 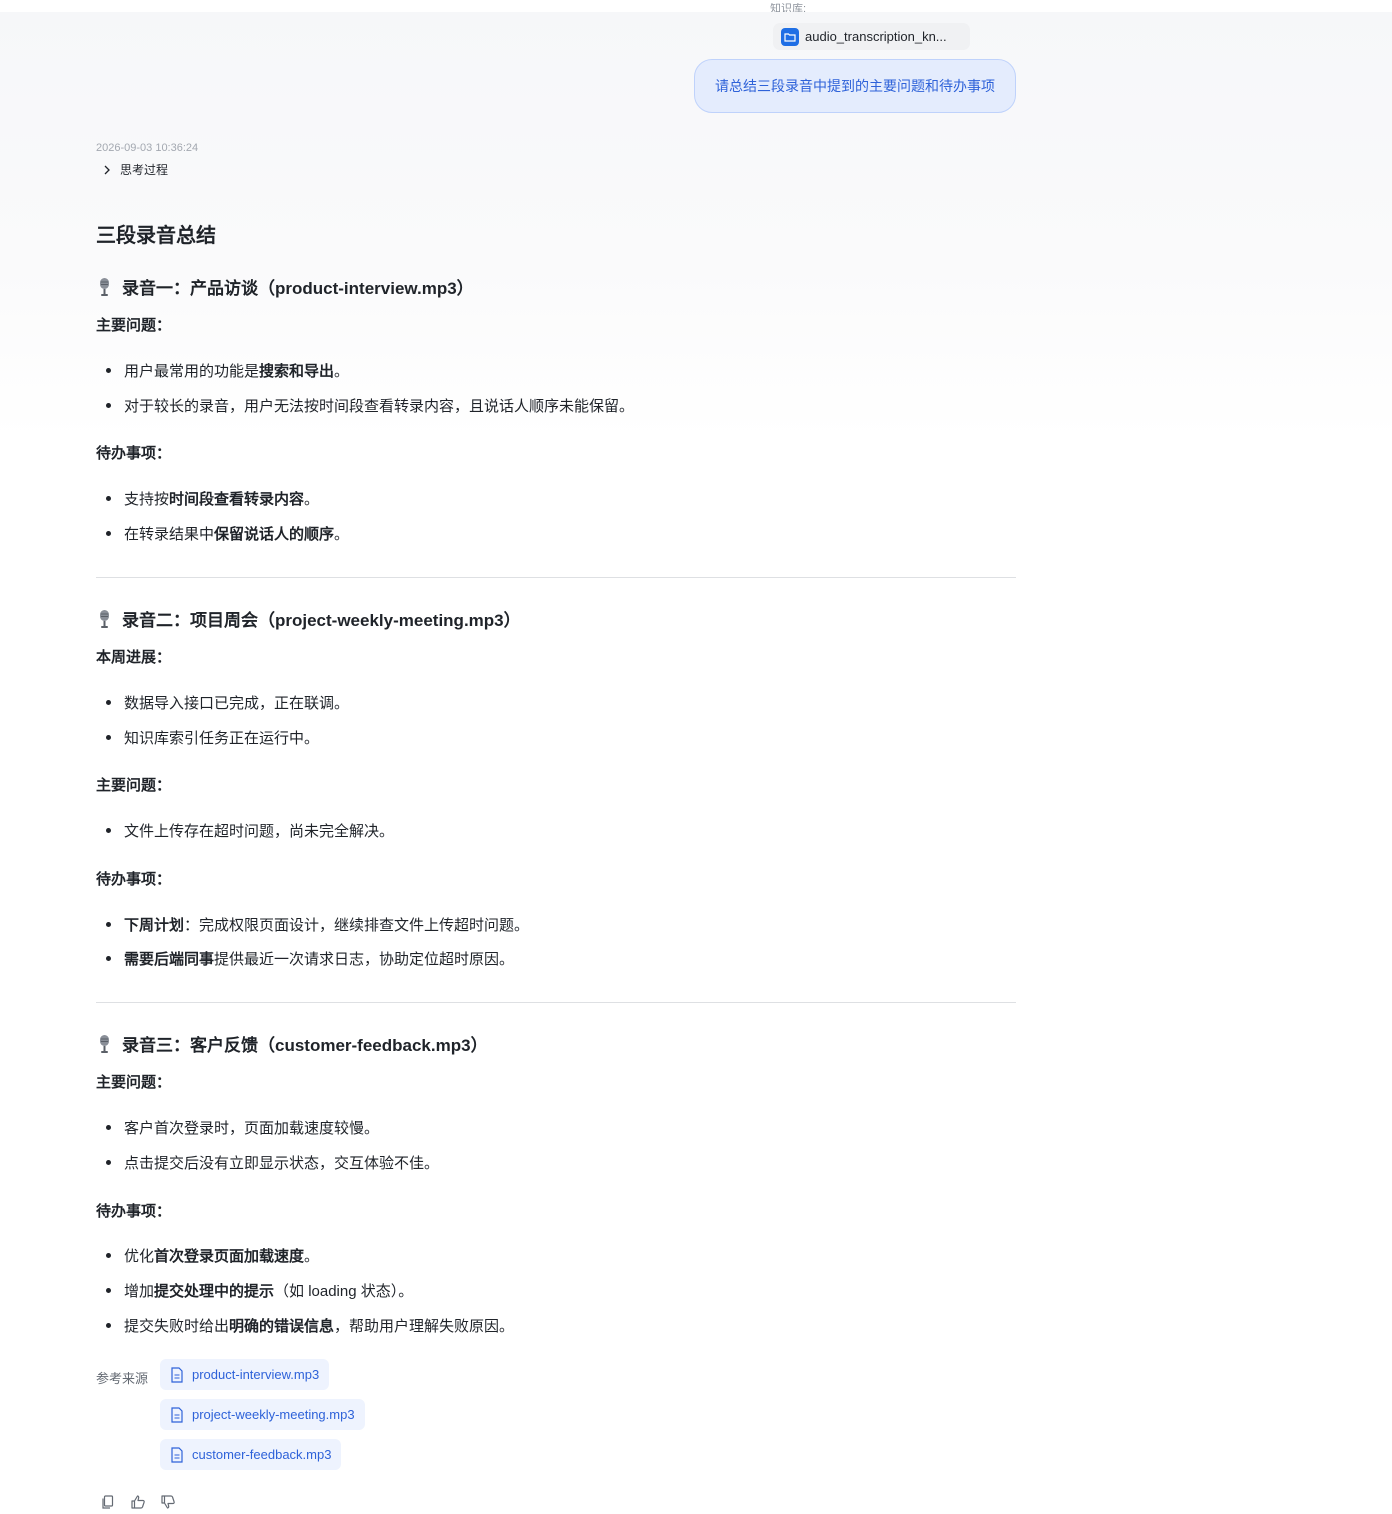 What do you see at coordinates (321, 620) in the screenshot?
I see `section-heading-2-text: 录音二：项目周会（project-weekly-meeting.mp3）` at bounding box center [321, 620].